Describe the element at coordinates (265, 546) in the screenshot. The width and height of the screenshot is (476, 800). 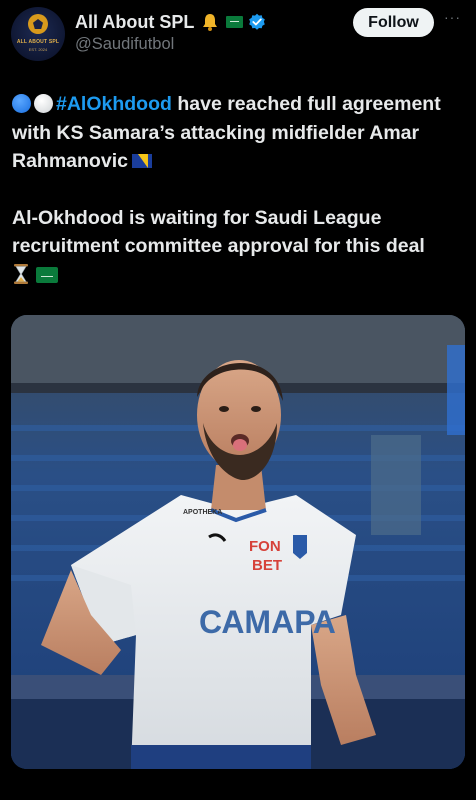
I see `sponsor-main-1: FON` at that location.